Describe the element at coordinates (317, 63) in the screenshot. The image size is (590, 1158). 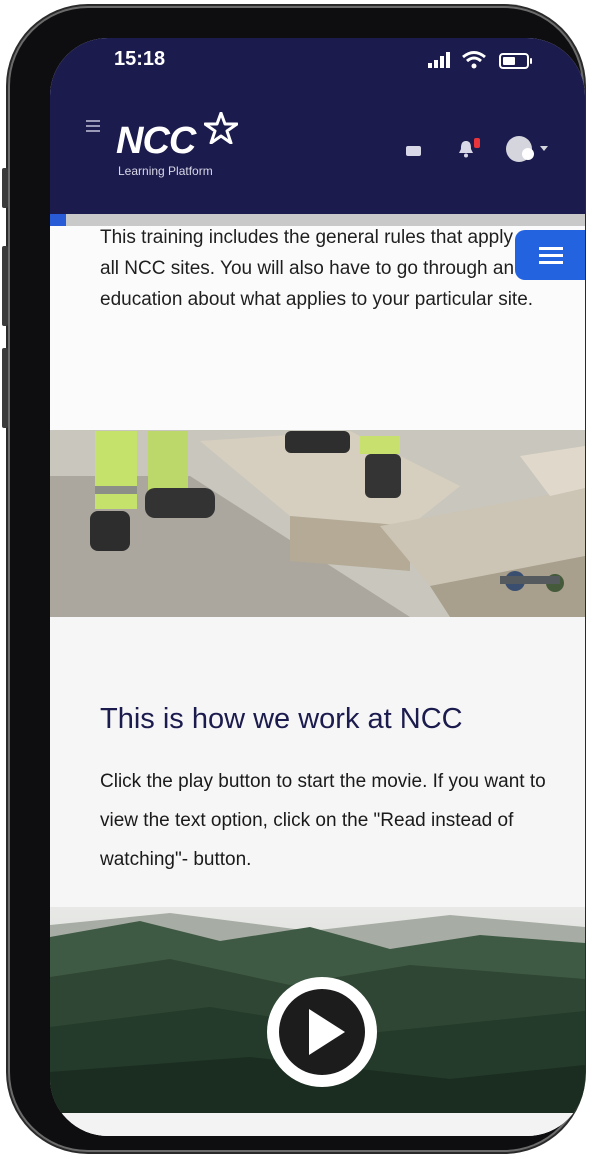
I see `status-bar: 15:18` at that location.